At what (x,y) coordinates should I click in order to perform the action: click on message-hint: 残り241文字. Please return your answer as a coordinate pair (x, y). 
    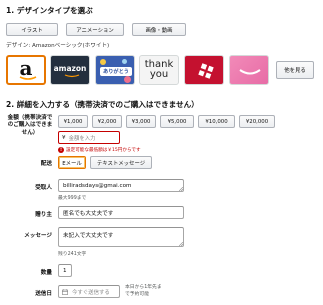
    Looking at the image, I should click on (72, 254).